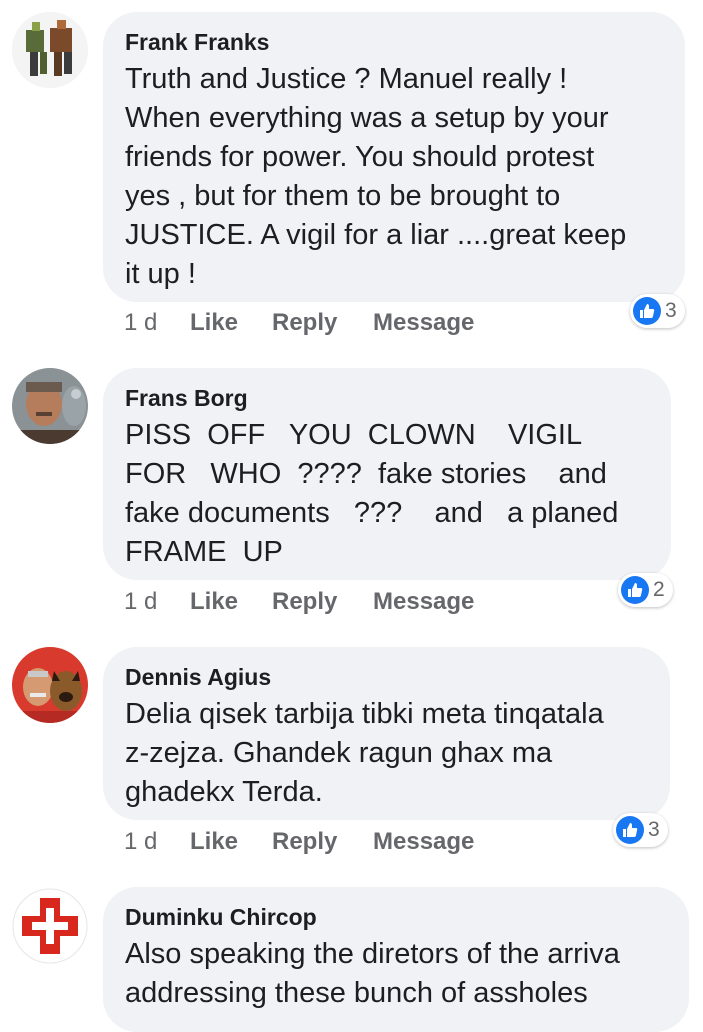 This screenshot has width=703, height=1032. I want to click on red-cross-avatar-icon, so click(50, 926).